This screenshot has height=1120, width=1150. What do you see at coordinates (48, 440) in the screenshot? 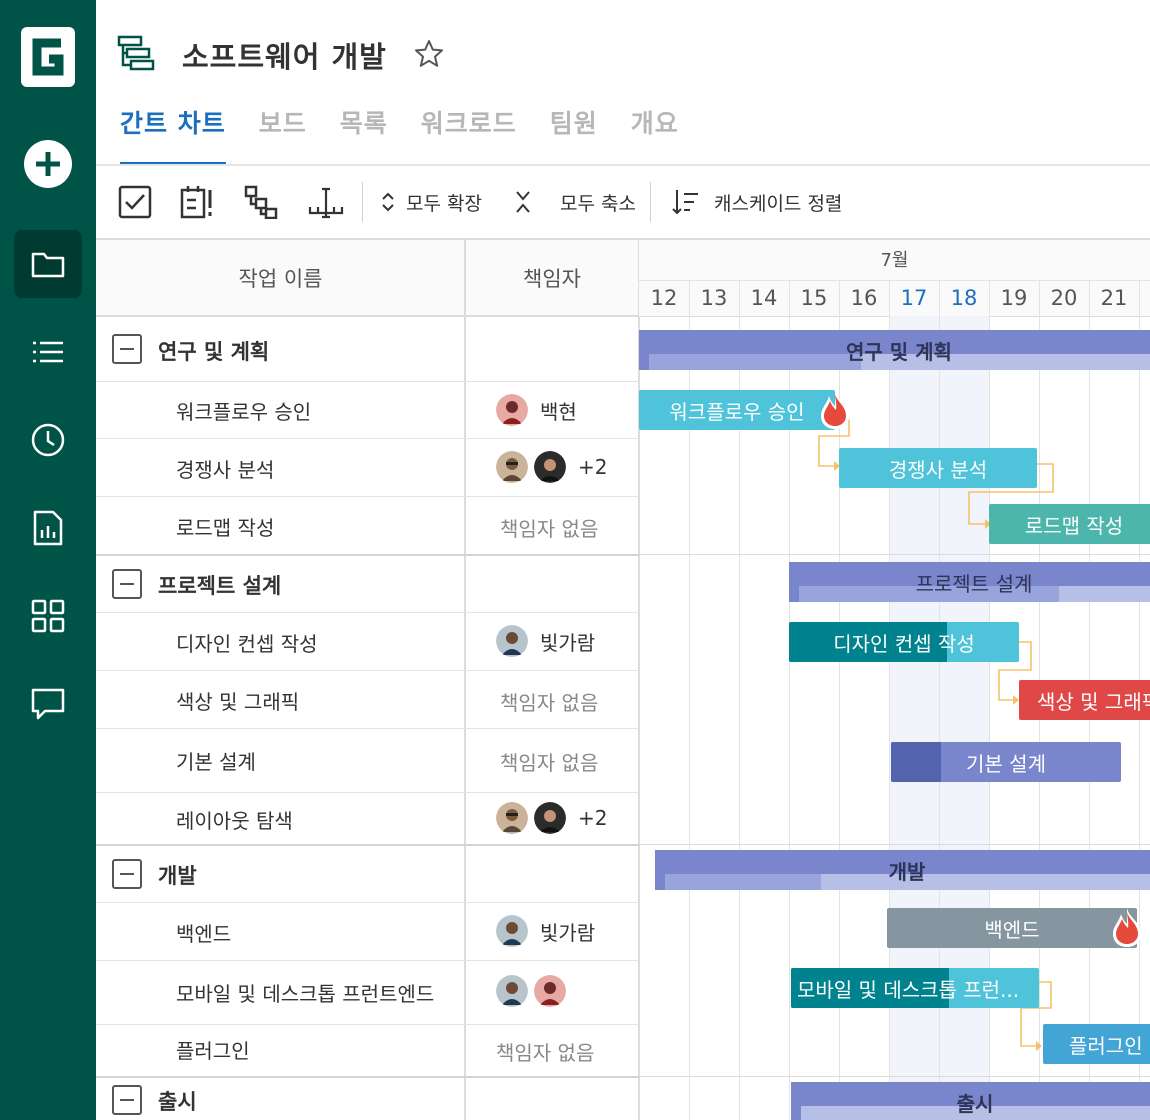
I see `clock-icon` at bounding box center [48, 440].